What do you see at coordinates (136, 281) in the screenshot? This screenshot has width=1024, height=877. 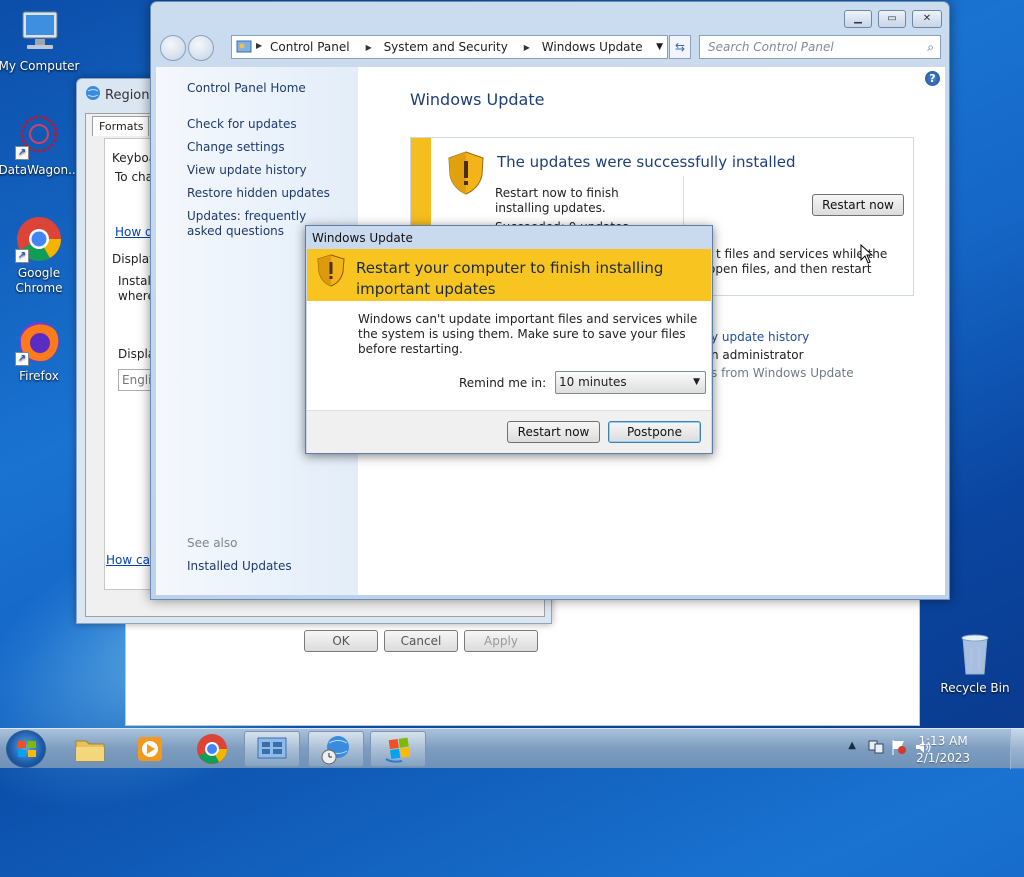 I see `install-text: Install` at bounding box center [136, 281].